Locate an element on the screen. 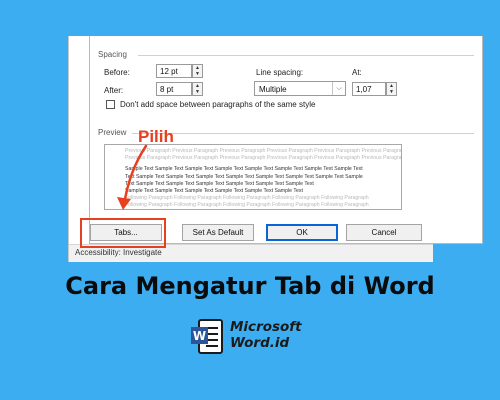 The height and width of the screenshot is (400, 500). logo-wordmark: Microsoft Word.id is located at coordinates (266, 335).